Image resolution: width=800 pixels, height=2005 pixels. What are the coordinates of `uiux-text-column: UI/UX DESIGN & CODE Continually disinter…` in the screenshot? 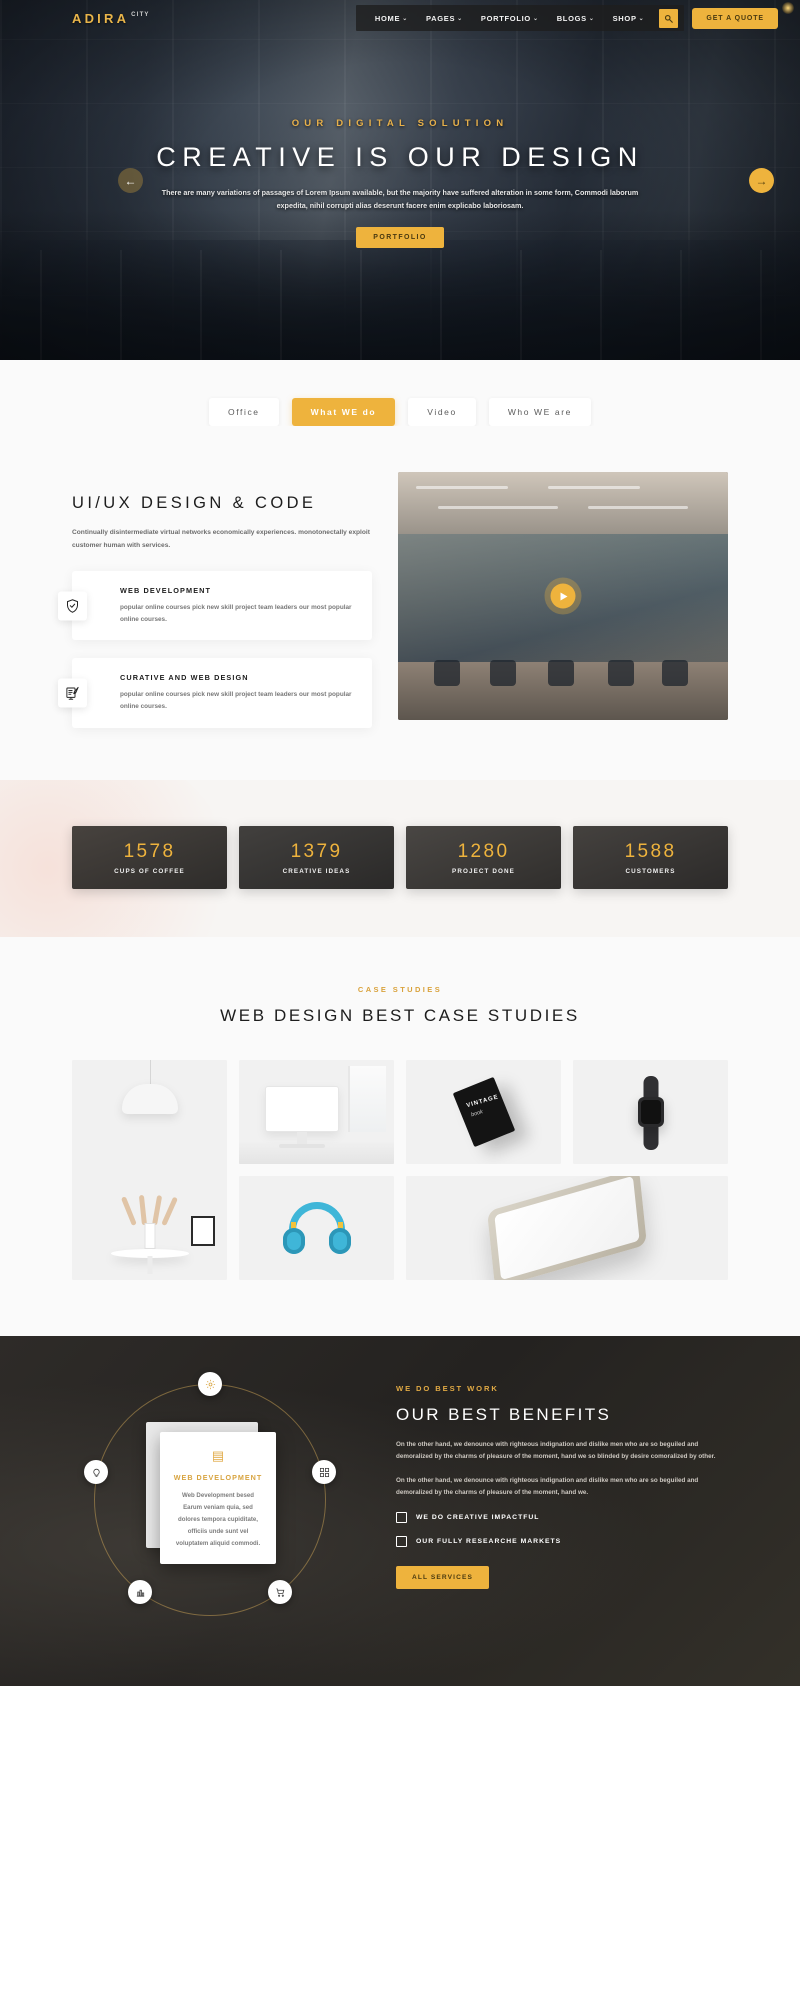 It's located at (215, 600).